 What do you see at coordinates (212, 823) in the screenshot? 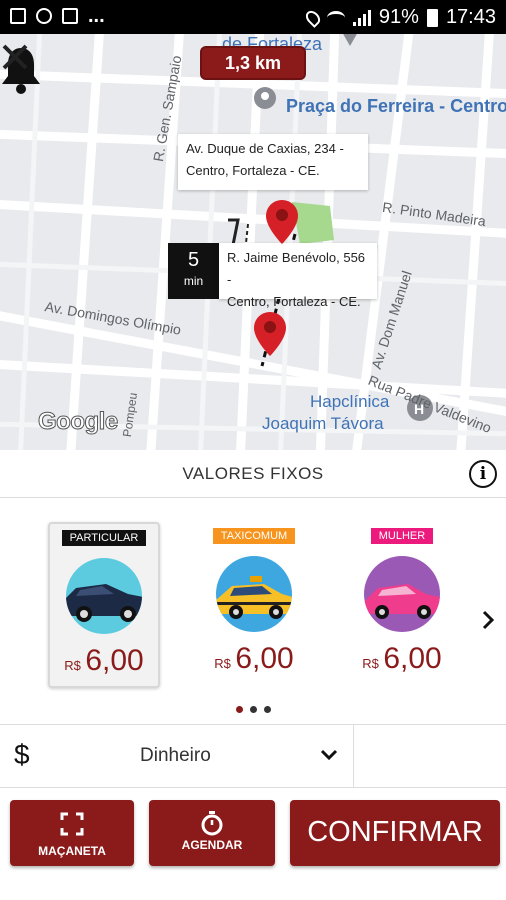
I see `stopwatch-icon` at bounding box center [212, 823].